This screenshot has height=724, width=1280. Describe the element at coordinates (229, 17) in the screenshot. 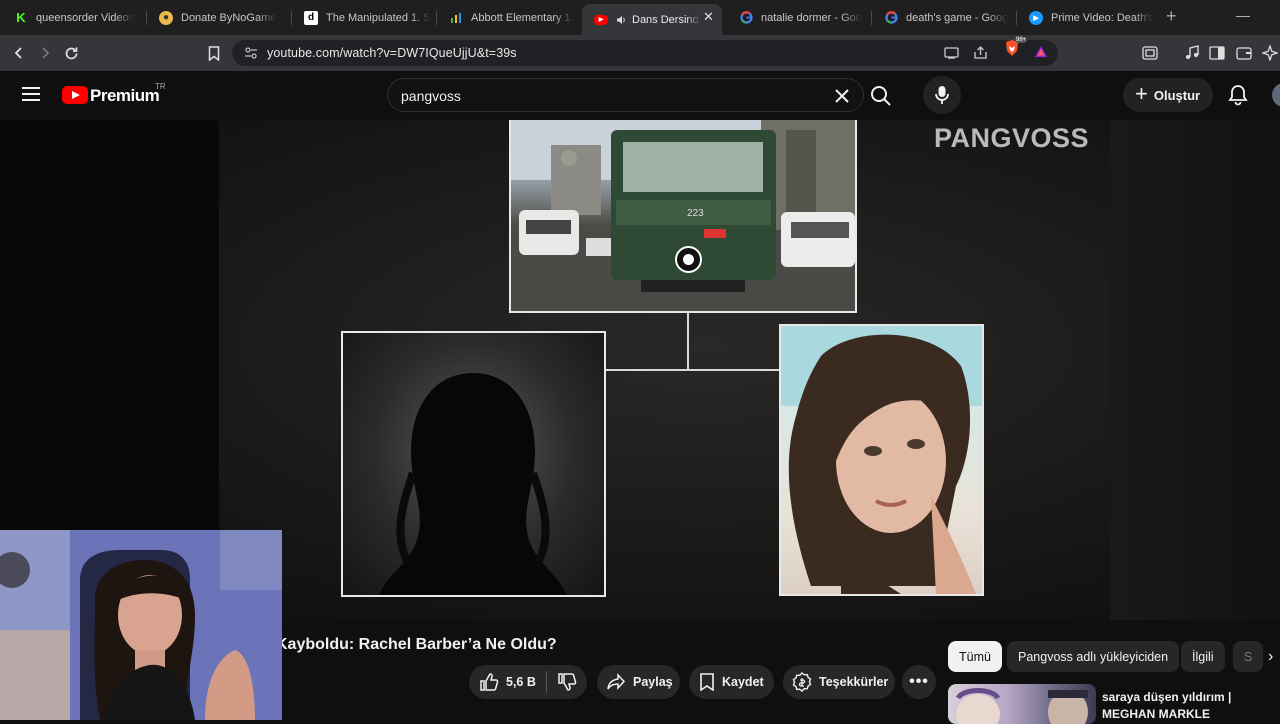

I see `tab-title: Donate ByNoGame` at that location.